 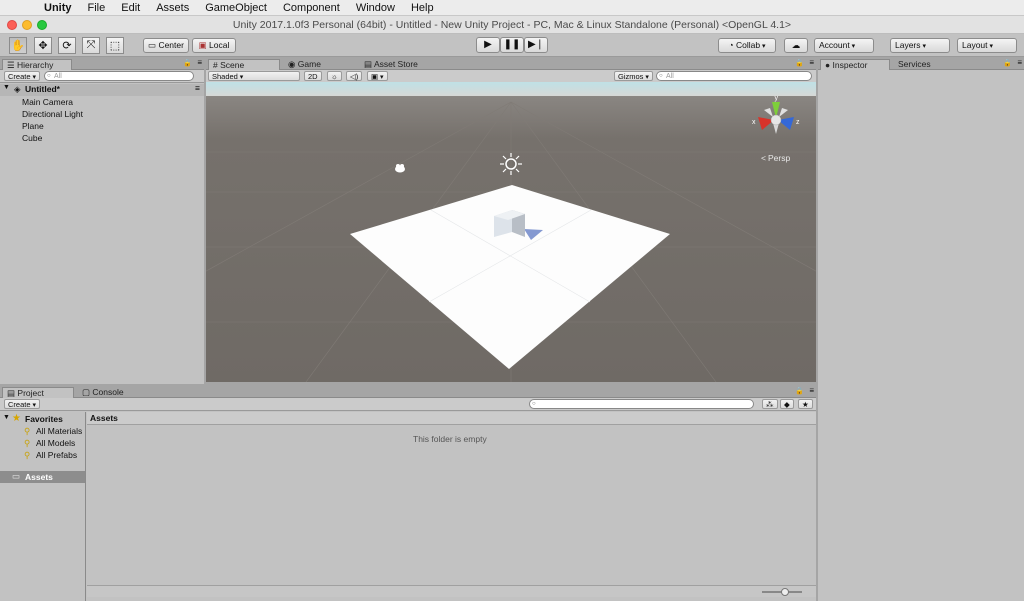 What do you see at coordinates (254, 76) in the screenshot?
I see `shading-mode-dropdown: Shaded` at bounding box center [254, 76].